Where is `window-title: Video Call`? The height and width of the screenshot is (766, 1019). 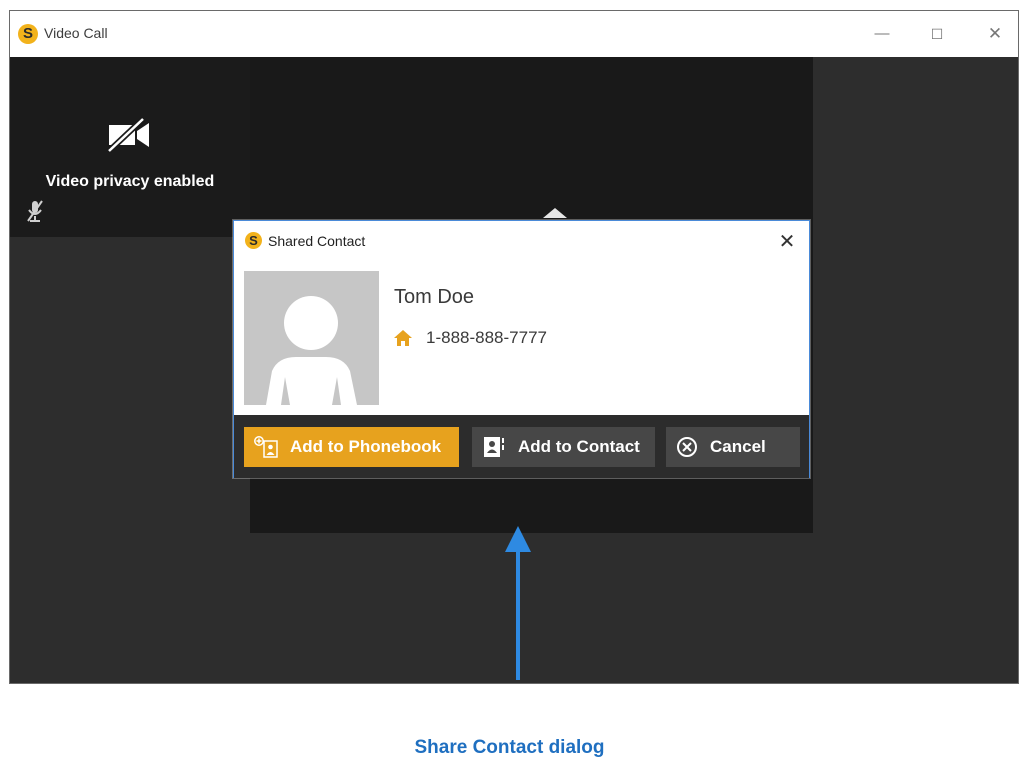
window-title: Video Call is located at coordinates (76, 33).